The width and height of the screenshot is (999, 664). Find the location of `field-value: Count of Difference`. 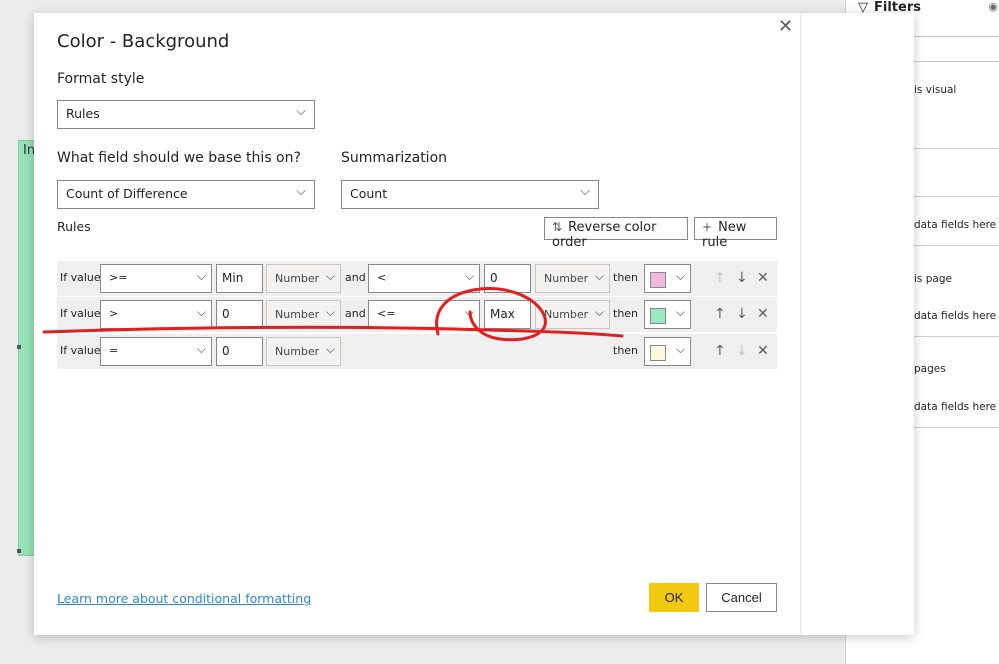

field-value: Count of Difference is located at coordinates (127, 193).